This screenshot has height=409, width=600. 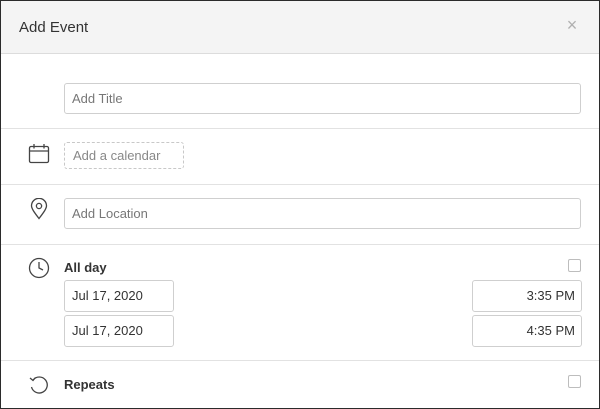 What do you see at coordinates (527, 296) in the screenshot?
I see `start-time-field: 3:35 PM` at bounding box center [527, 296].